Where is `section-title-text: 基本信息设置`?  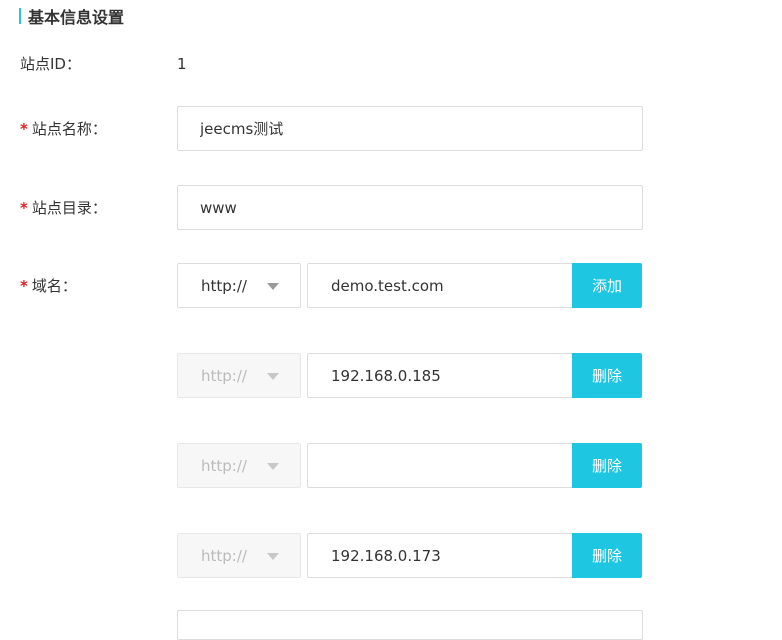 section-title-text: 基本信息设置 is located at coordinates (76, 17).